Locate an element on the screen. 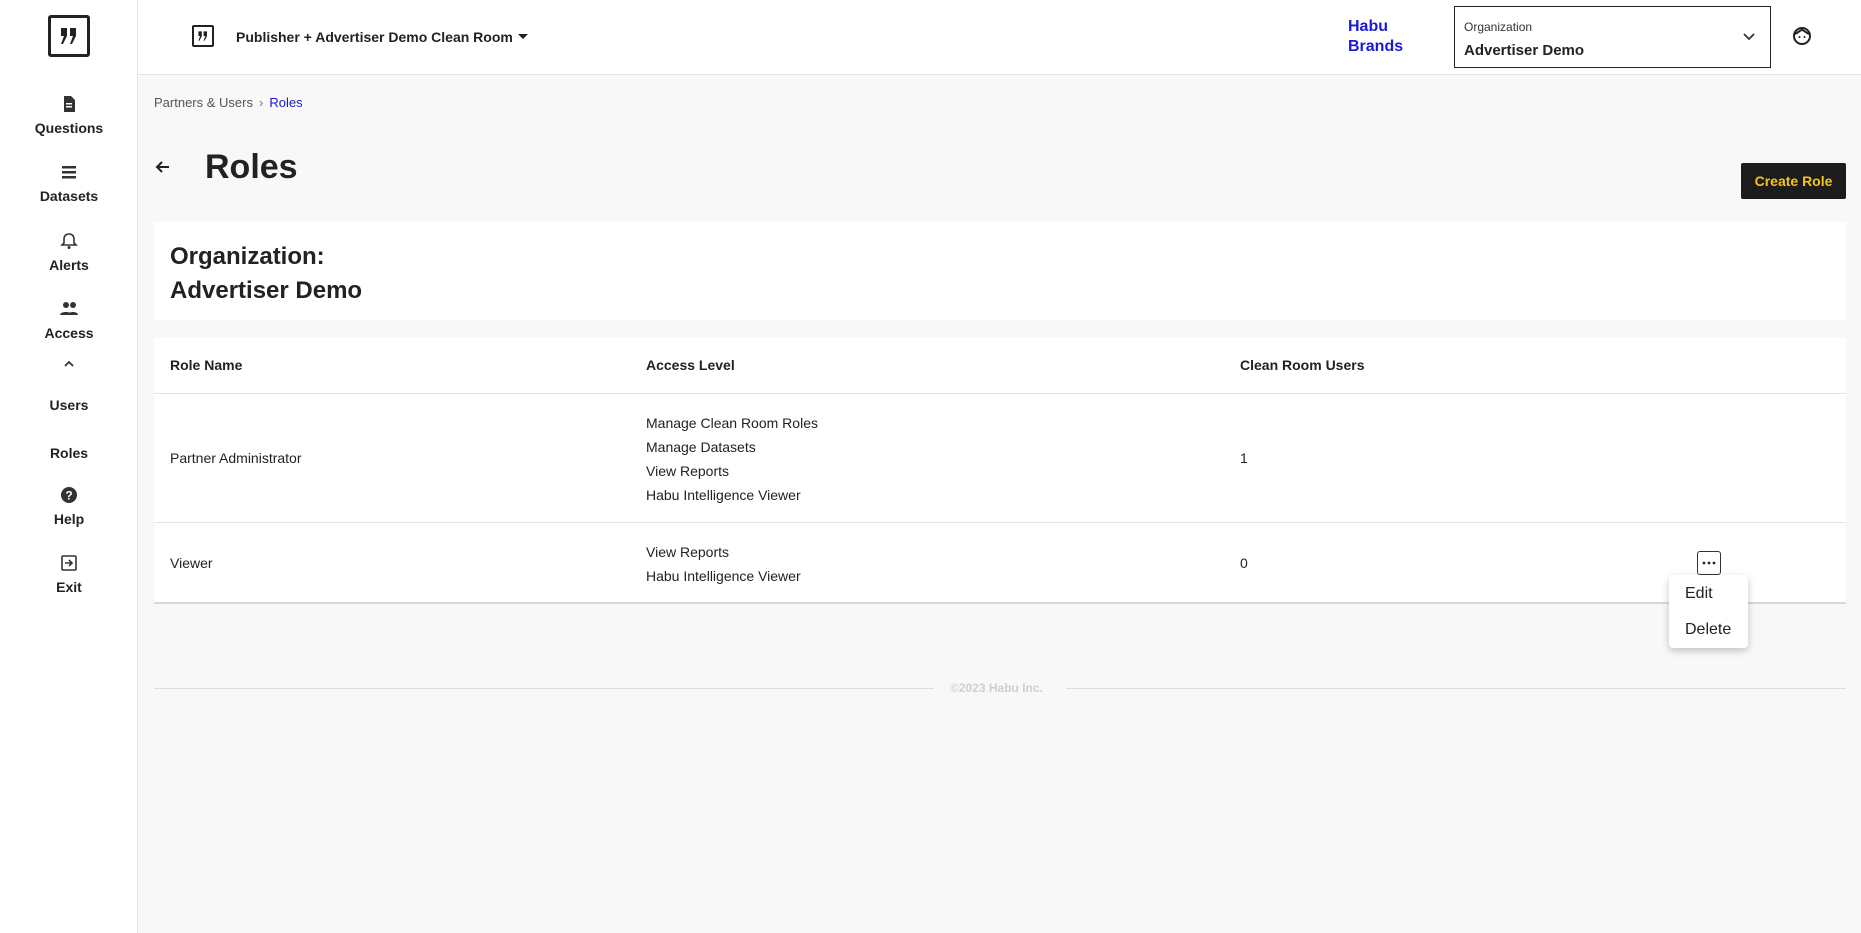  chevron-down-icon is located at coordinates (1749, 37).